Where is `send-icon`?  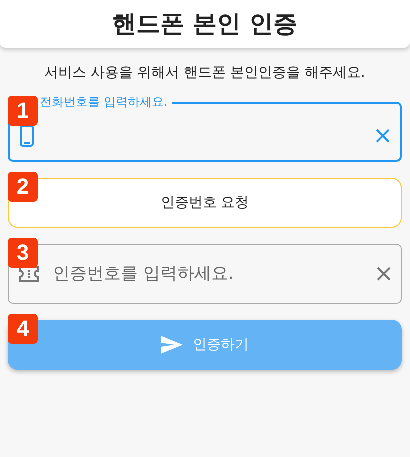
send-icon is located at coordinates (172, 345).